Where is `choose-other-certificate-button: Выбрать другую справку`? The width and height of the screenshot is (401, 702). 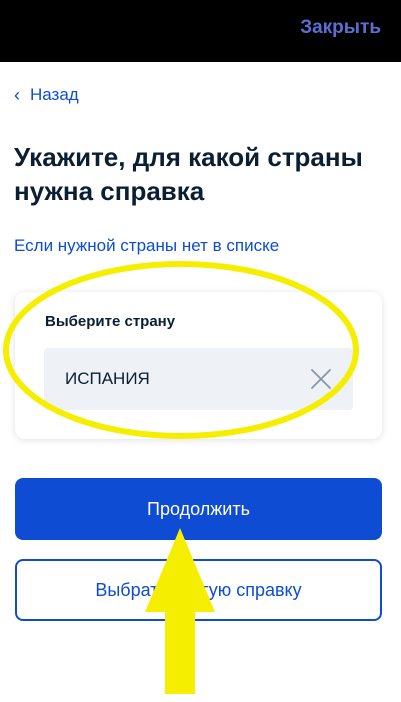 choose-other-certificate-button: Выбрать другую справку is located at coordinates (198, 590).